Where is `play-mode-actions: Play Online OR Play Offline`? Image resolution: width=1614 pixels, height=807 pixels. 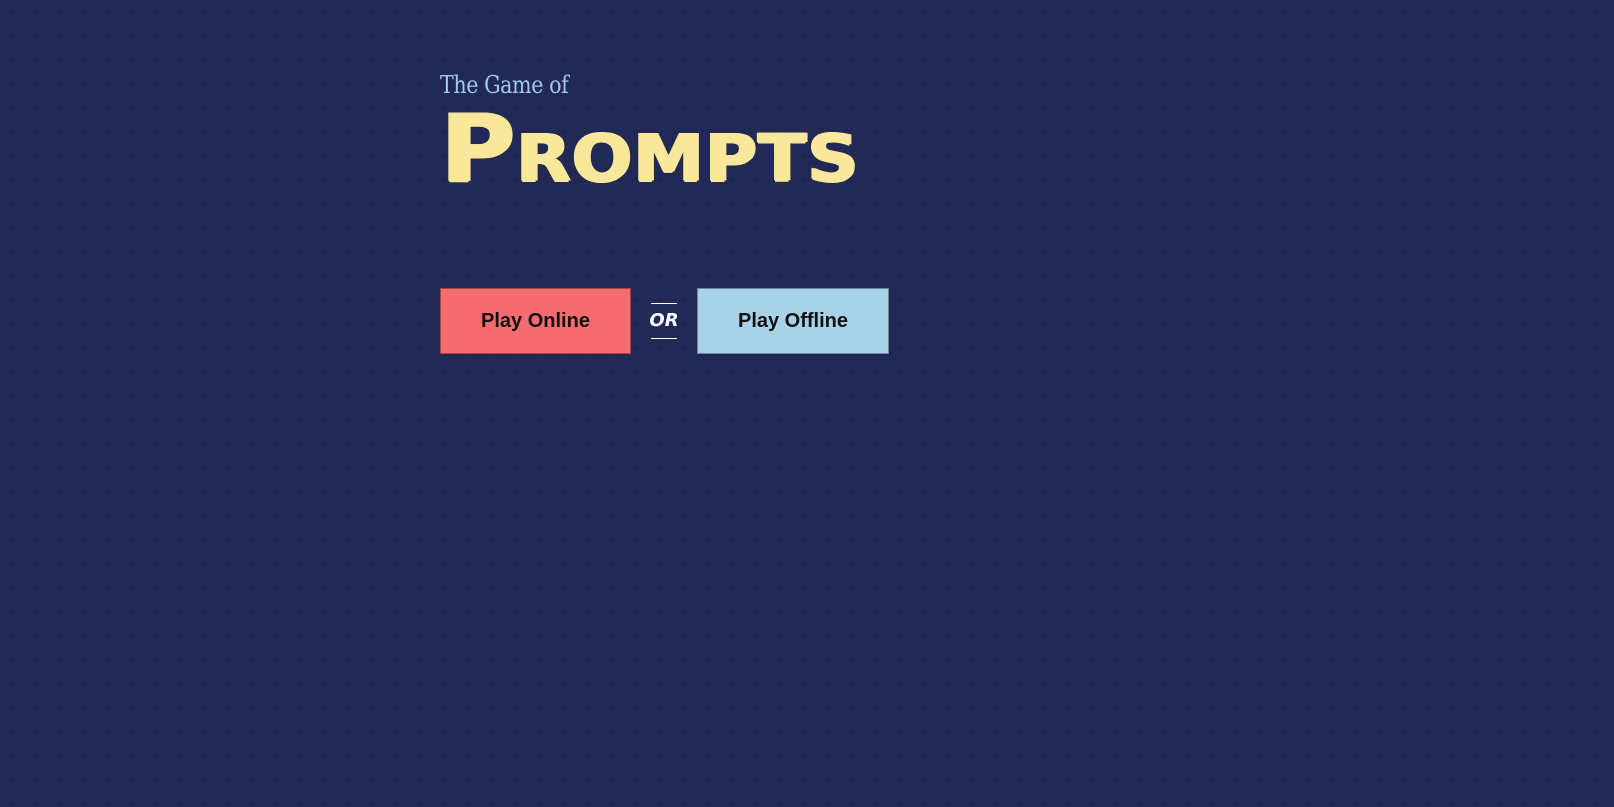 play-mode-actions: Play Online OR Play Offline is located at coordinates (664, 321).